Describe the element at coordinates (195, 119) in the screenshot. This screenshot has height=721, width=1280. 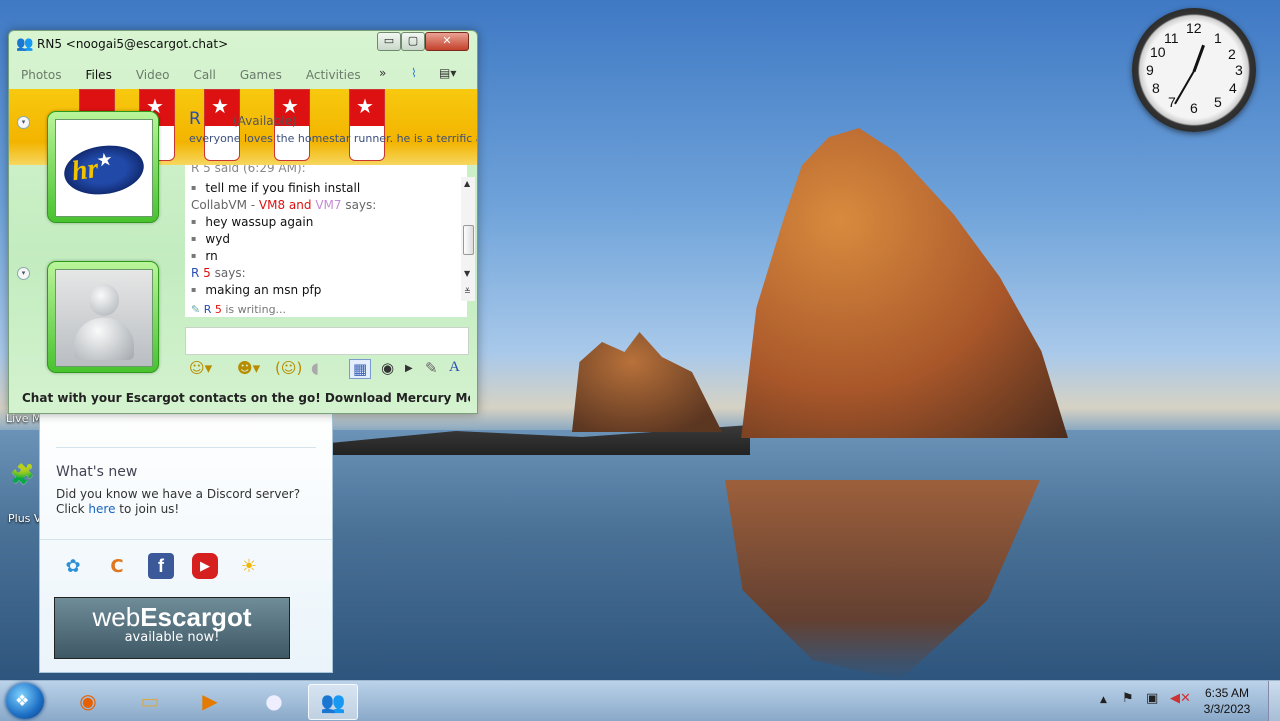
I see `contact-name-r: R` at that location.